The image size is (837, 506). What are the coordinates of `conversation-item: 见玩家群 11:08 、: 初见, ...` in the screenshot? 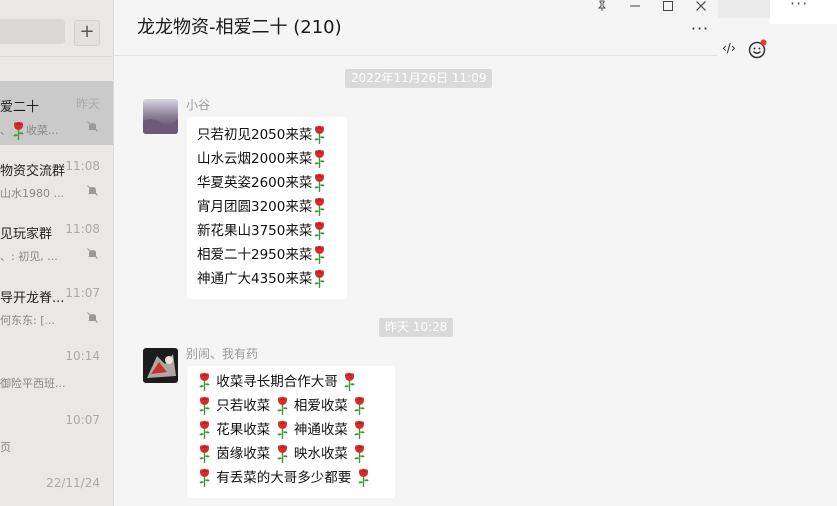 It's located at (56, 240).